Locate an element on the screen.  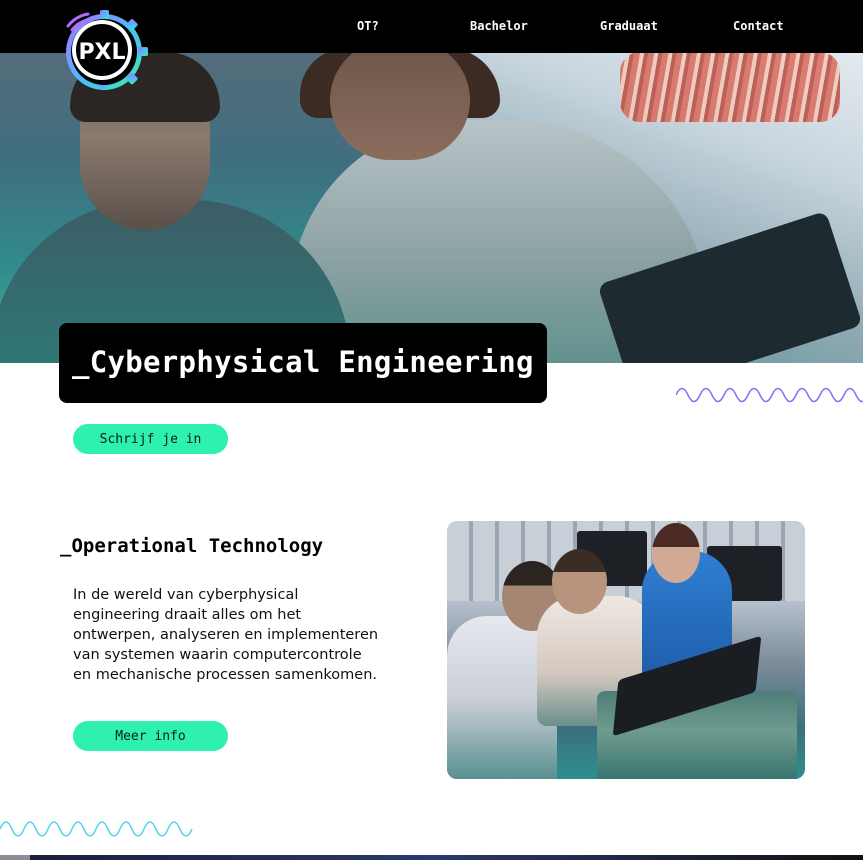
hero-title-box: _Cyberphysical Engineering is located at coordinates (303, 363).